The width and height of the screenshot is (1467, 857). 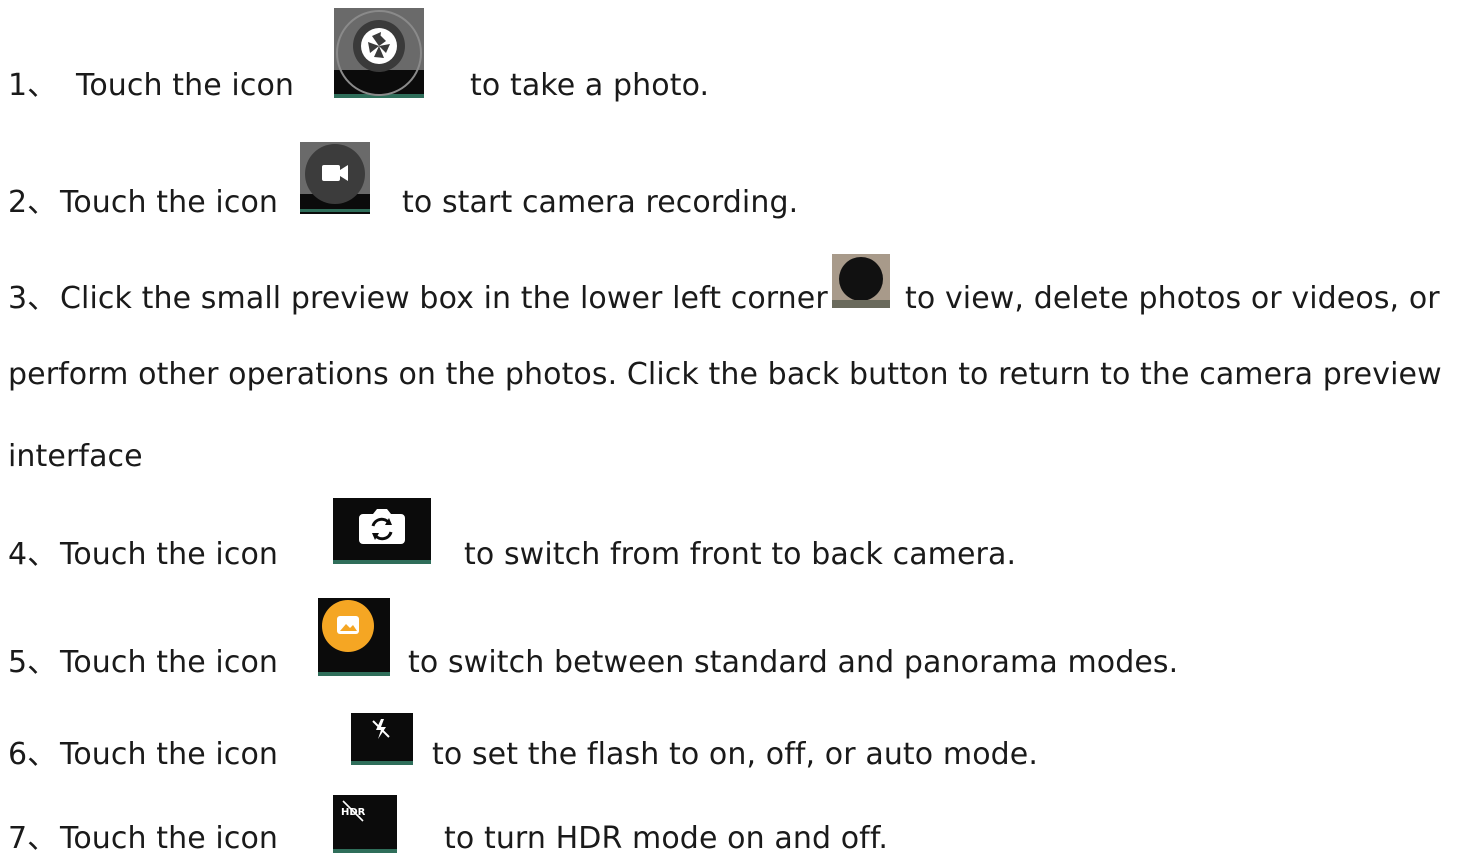 I want to click on step-2-tail: to start camera recording., so click(x=600, y=202).